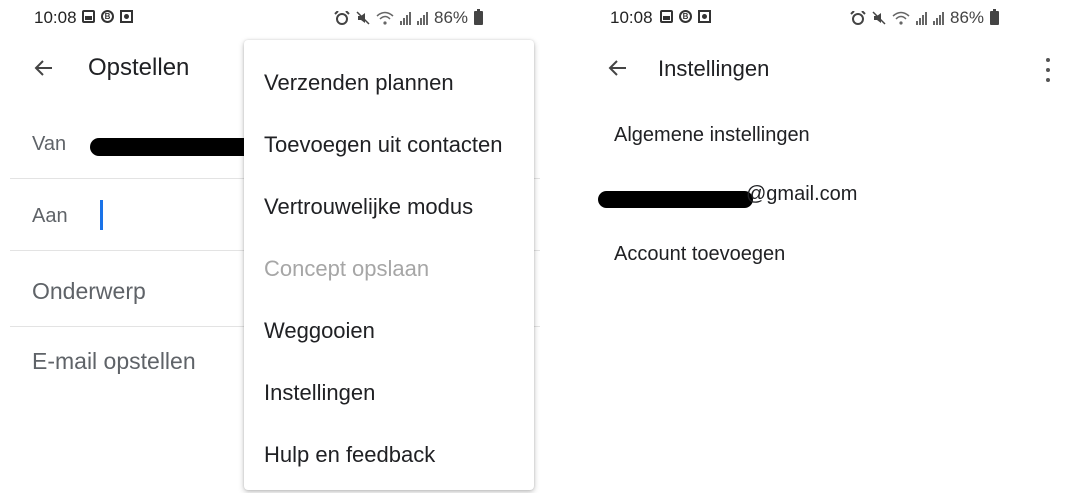  What do you see at coordinates (714, 68) in the screenshot?
I see `page-title: Instellingen` at bounding box center [714, 68].